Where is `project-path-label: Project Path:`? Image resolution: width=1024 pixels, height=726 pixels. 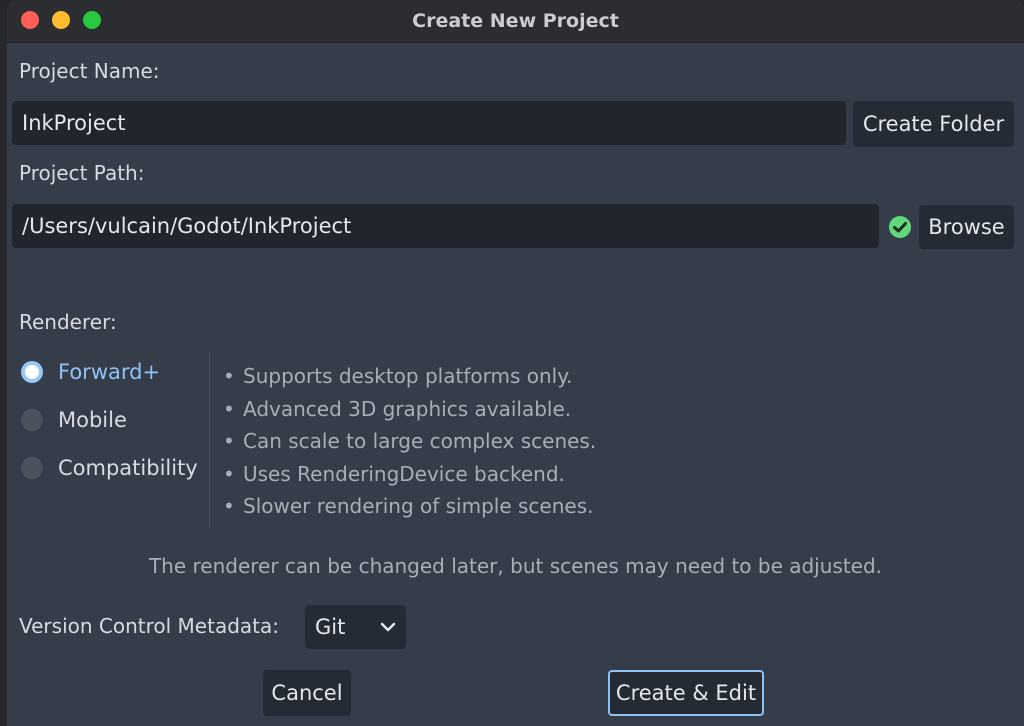 project-path-label: Project Path: is located at coordinates (82, 173).